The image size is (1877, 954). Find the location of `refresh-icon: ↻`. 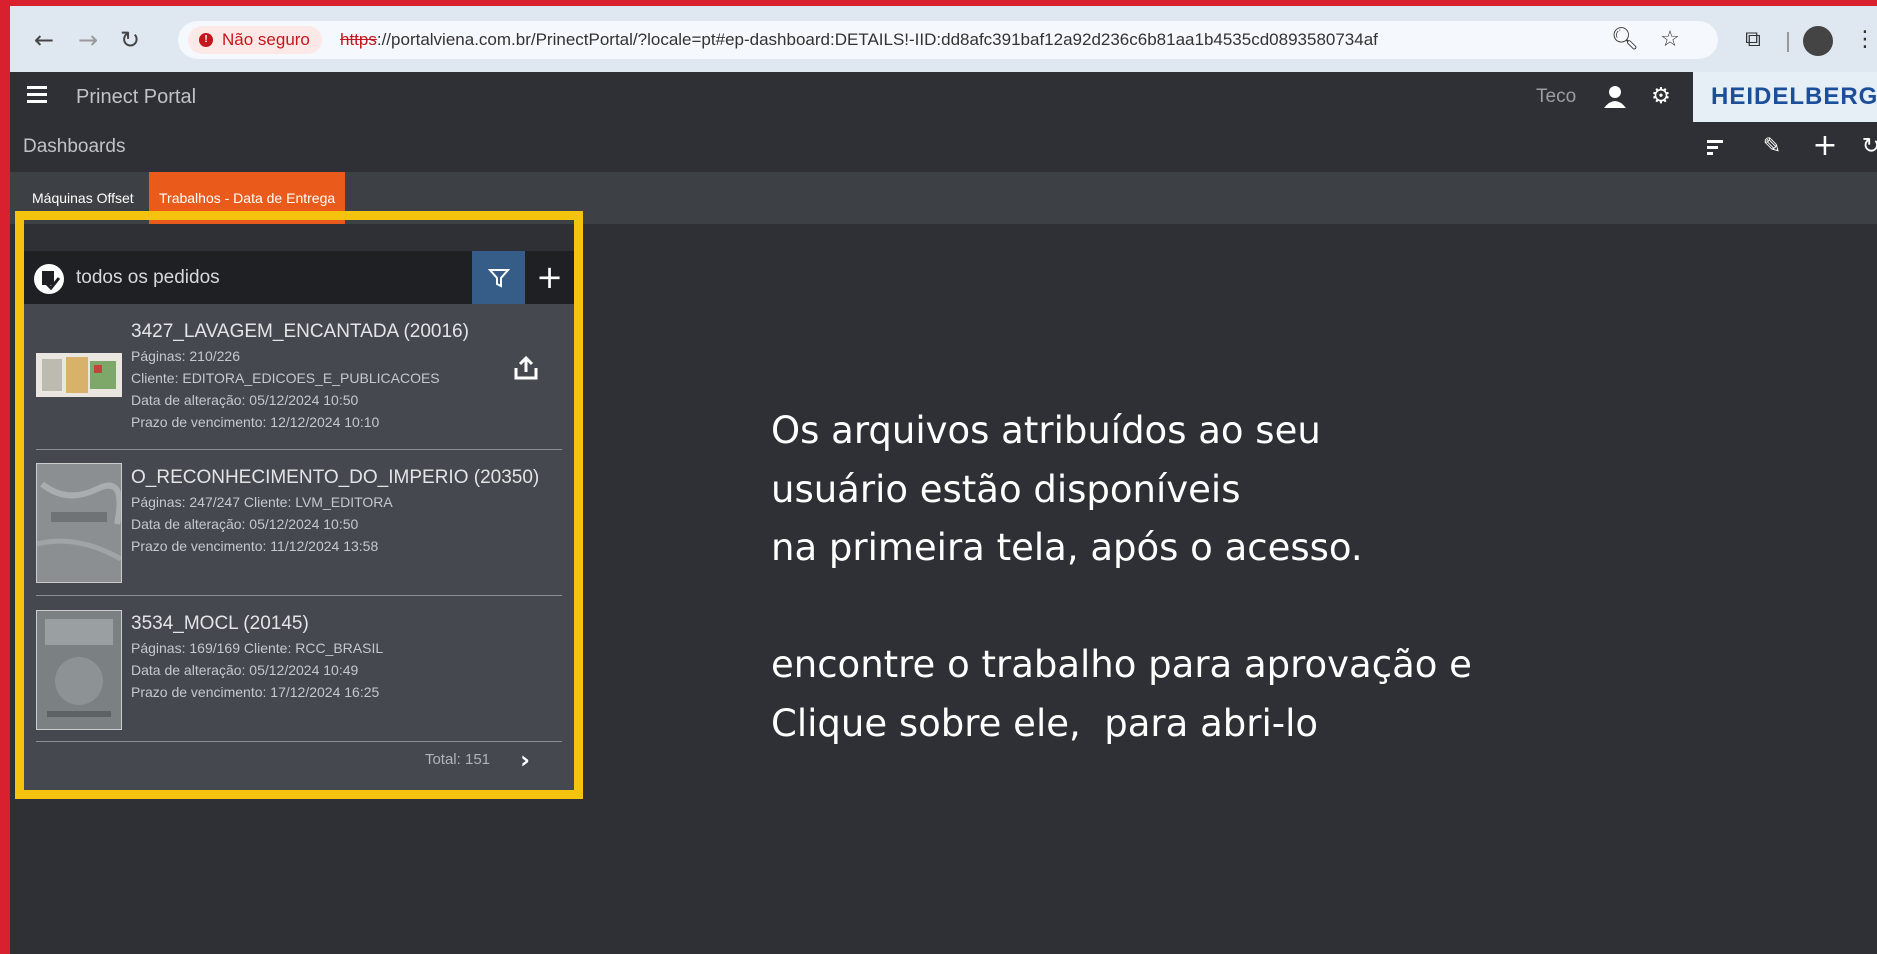

refresh-icon: ↻ is located at coordinates (1866, 147).